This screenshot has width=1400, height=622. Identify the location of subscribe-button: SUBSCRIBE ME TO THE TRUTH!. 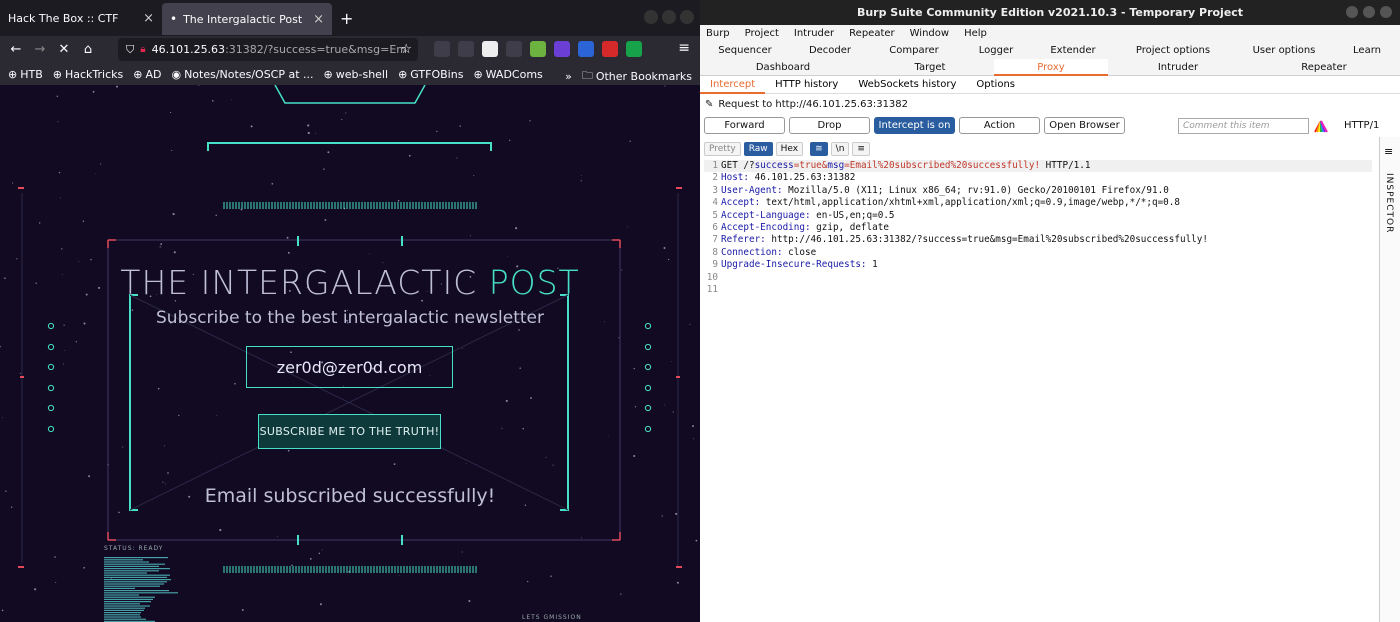
(349, 431).